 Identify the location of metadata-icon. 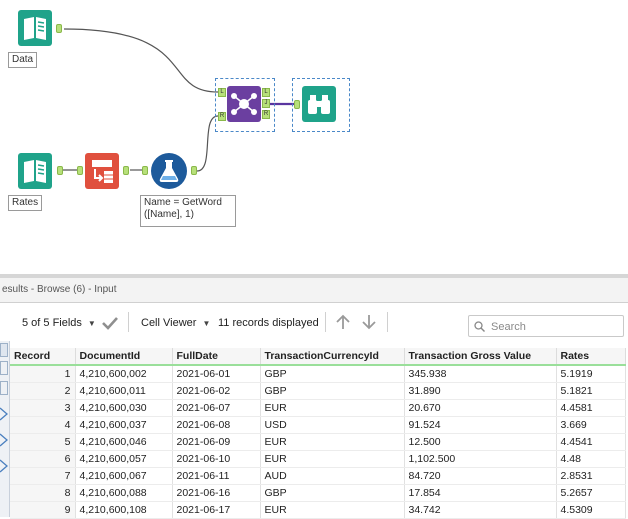
(4, 388).